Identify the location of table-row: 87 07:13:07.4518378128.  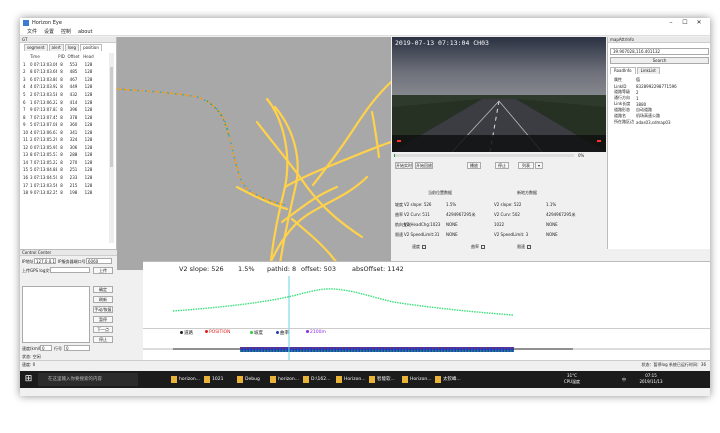
(65, 117).